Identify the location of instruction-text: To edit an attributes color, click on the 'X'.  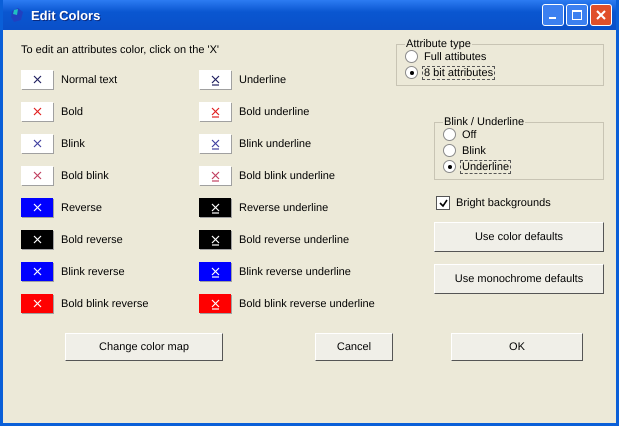
(120, 50).